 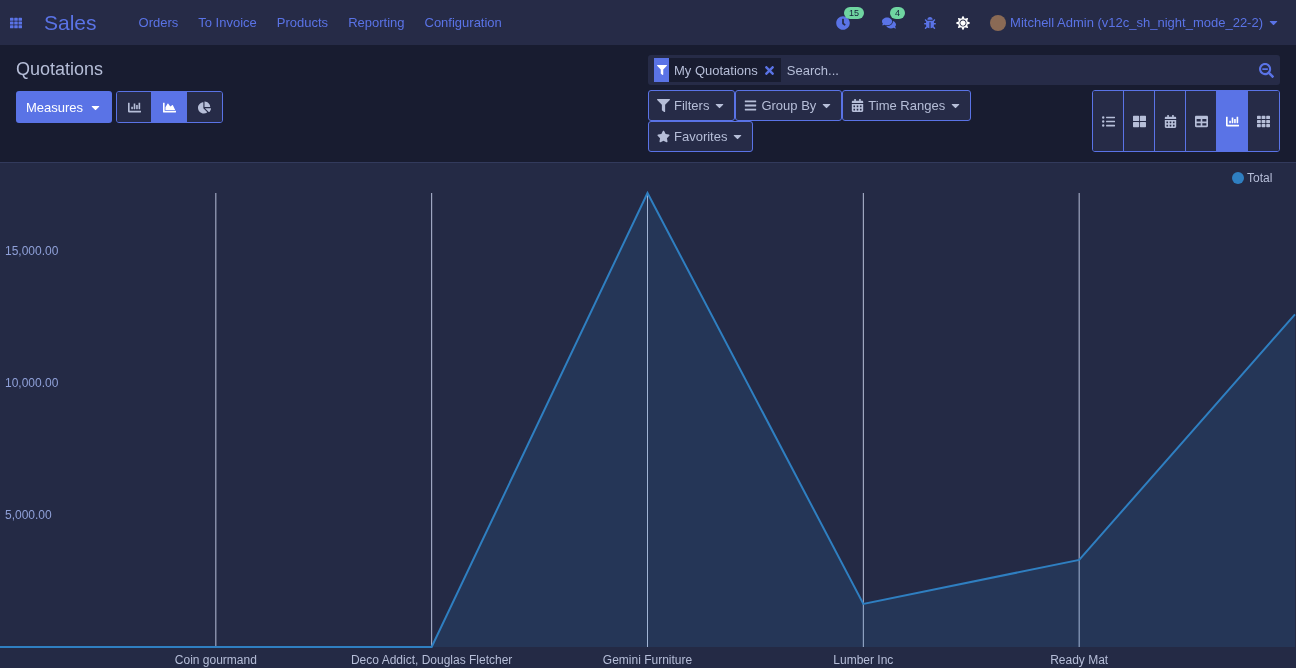 I want to click on x-tick-label: Coin gourmand, so click(x=215, y=660).